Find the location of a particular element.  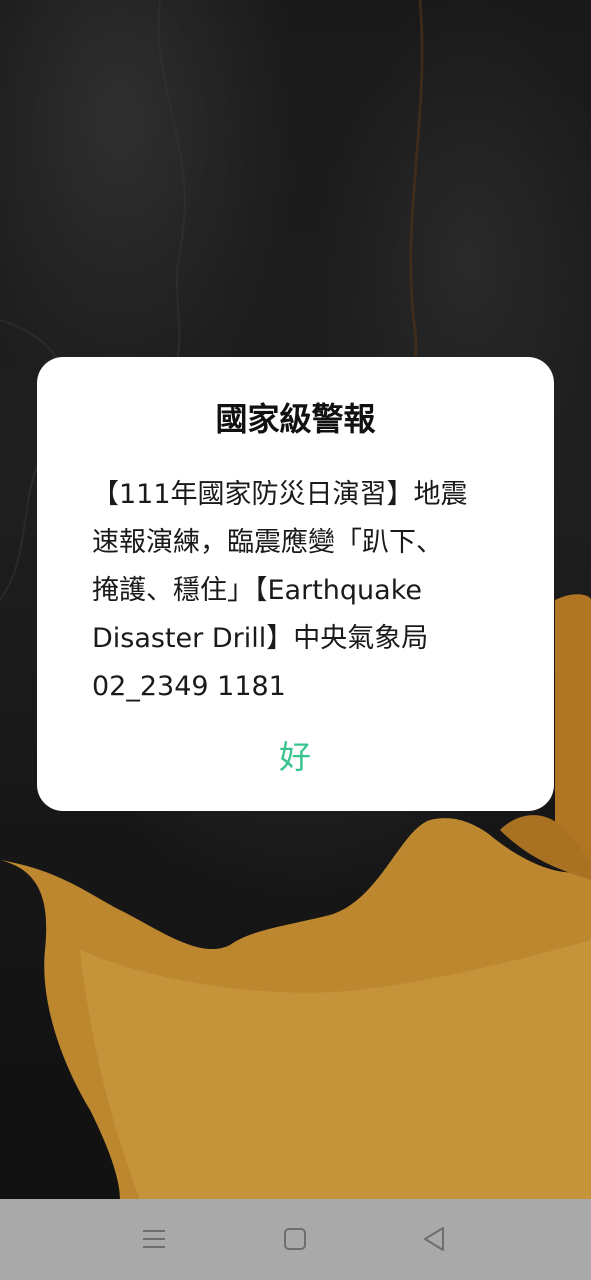

navigation-bar is located at coordinates (295, 1239).